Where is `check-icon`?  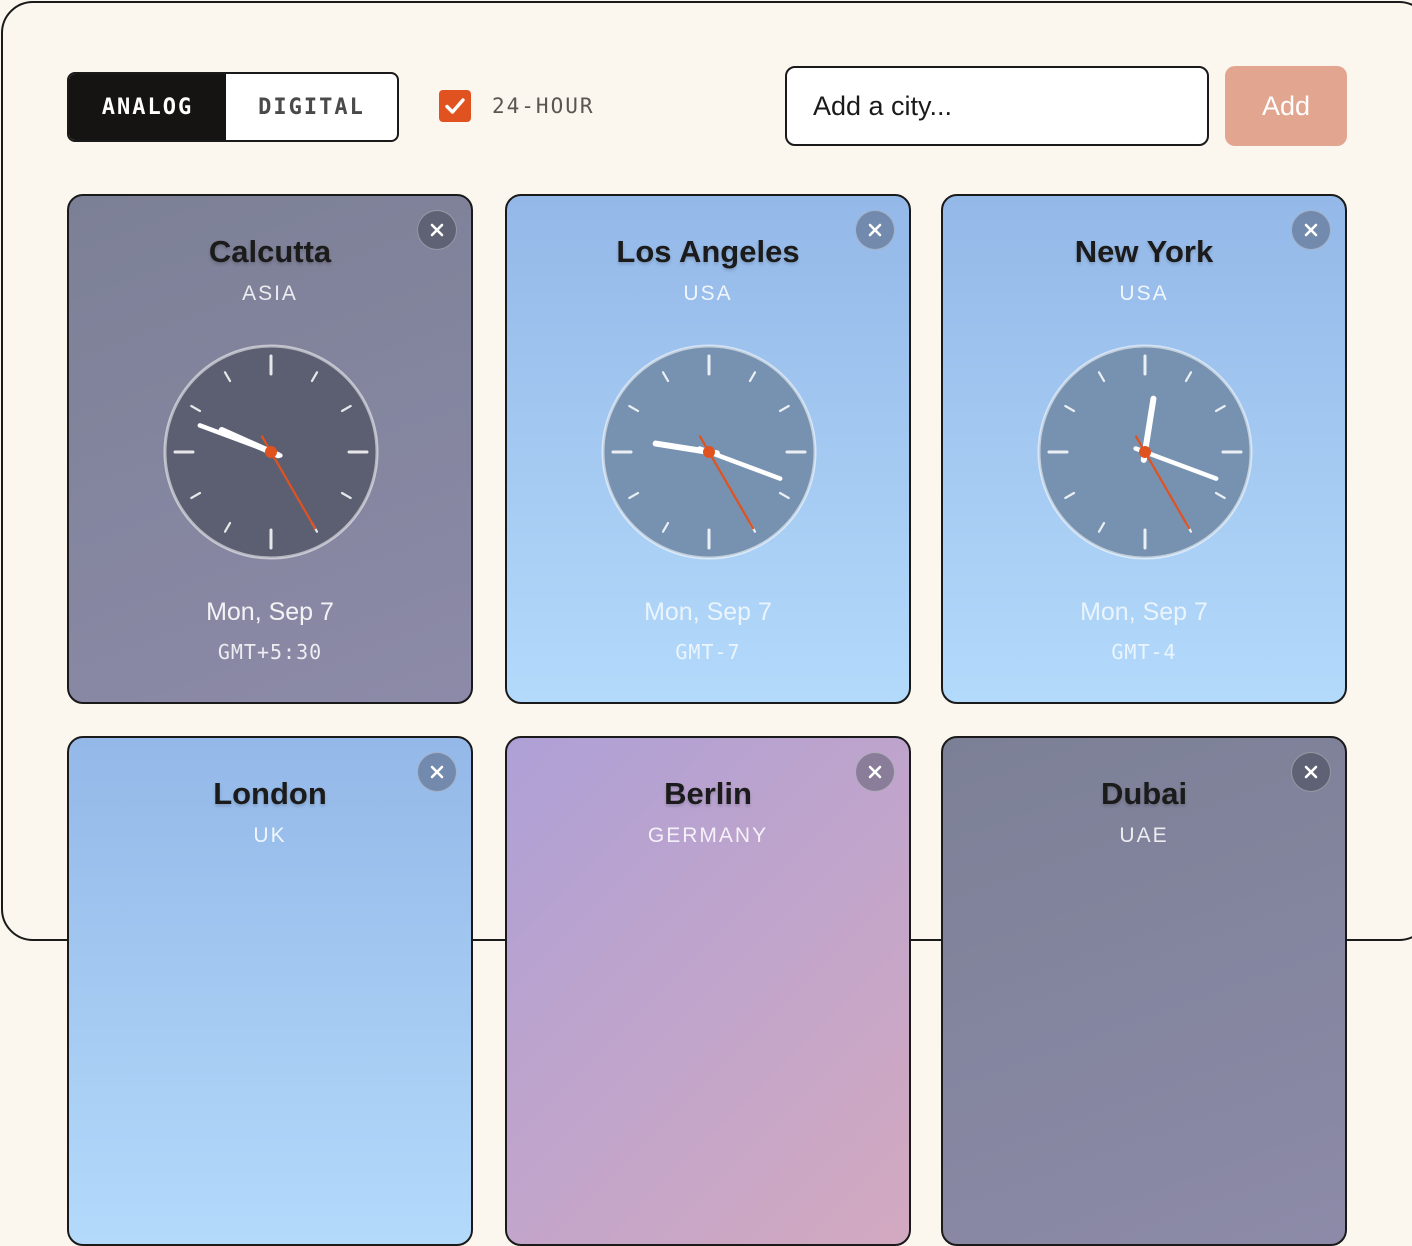 check-icon is located at coordinates (455, 106).